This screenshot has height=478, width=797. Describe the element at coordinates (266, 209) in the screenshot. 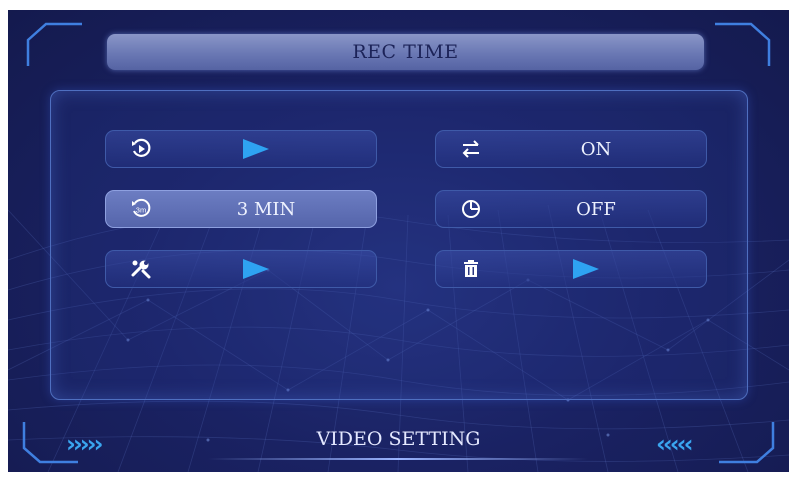

I see `rec-time-value: 3 MIN` at that location.